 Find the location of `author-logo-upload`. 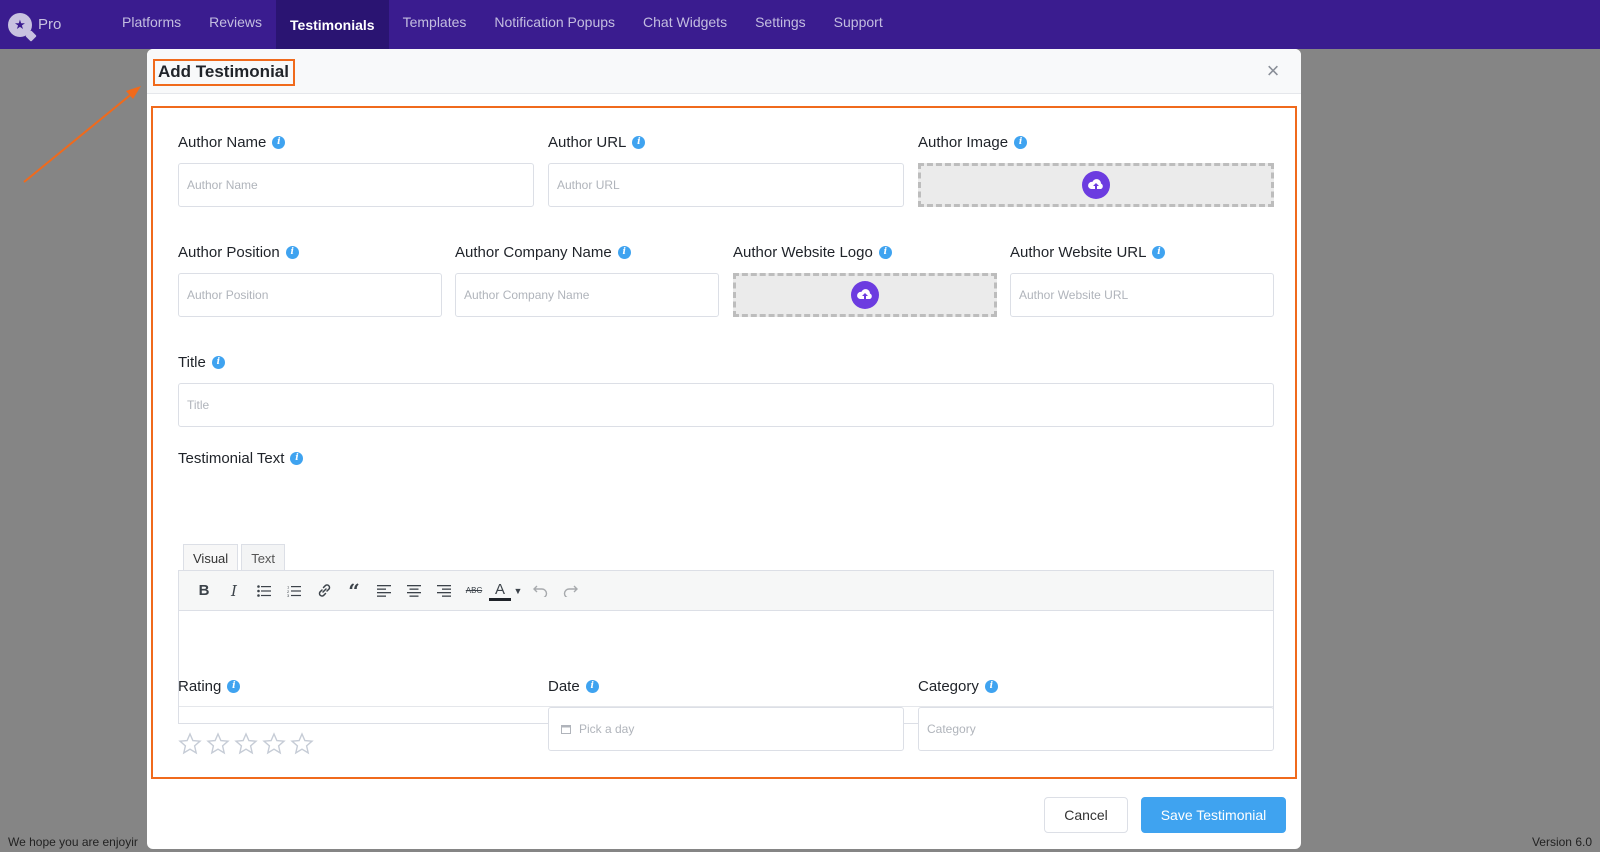

author-logo-upload is located at coordinates (865, 295).